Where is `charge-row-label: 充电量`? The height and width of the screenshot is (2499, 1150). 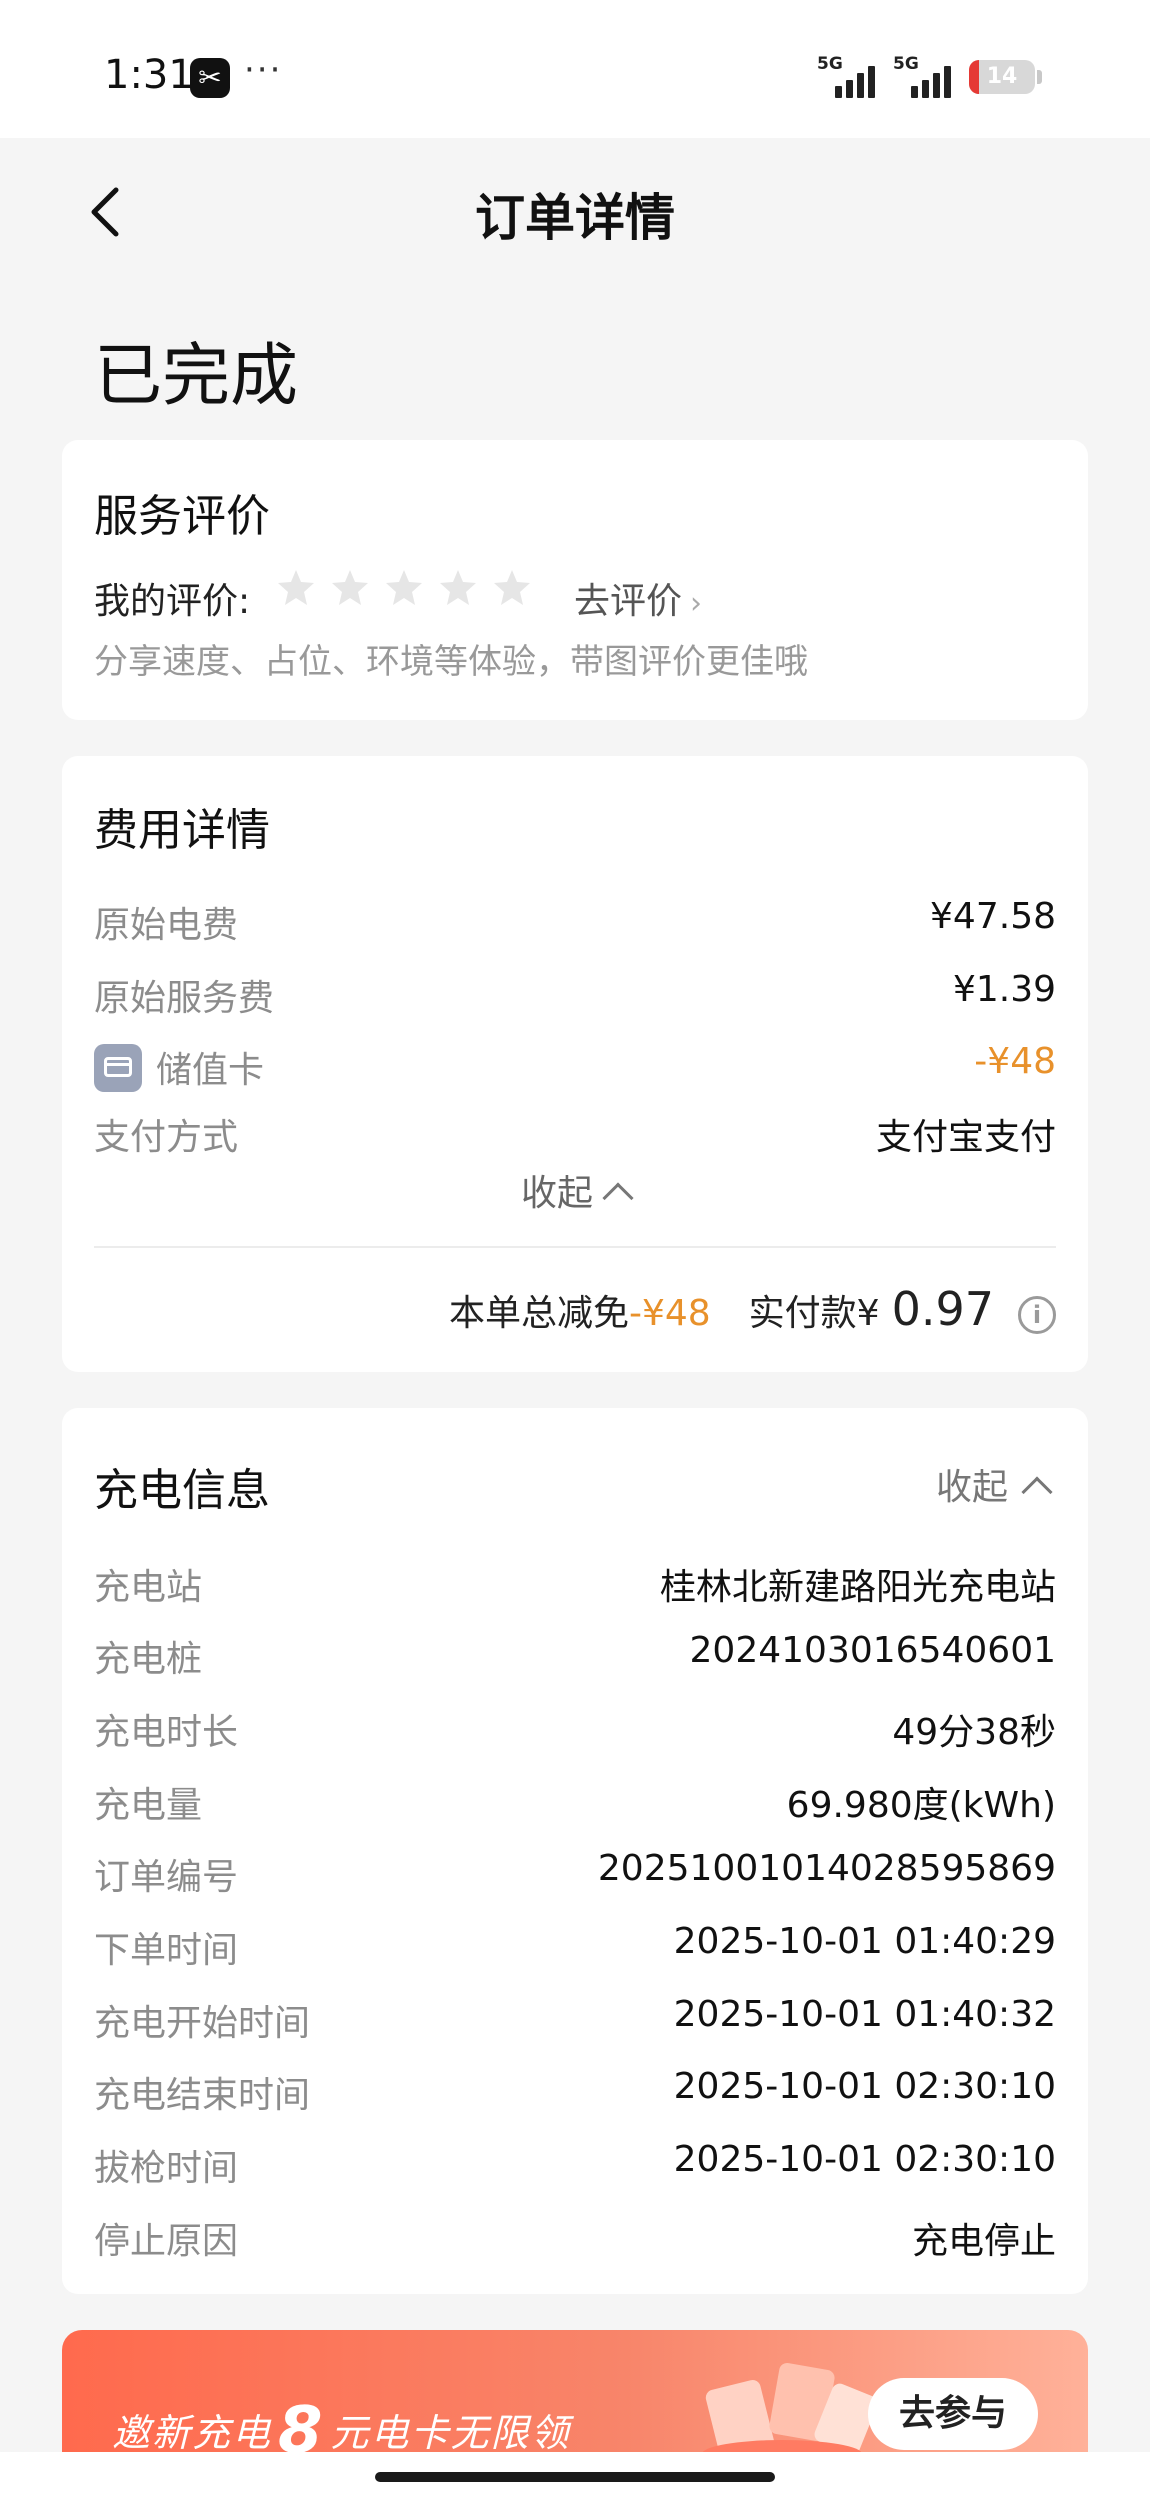 charge-row-label: 充电量 is located at coordinates (148, 1805).